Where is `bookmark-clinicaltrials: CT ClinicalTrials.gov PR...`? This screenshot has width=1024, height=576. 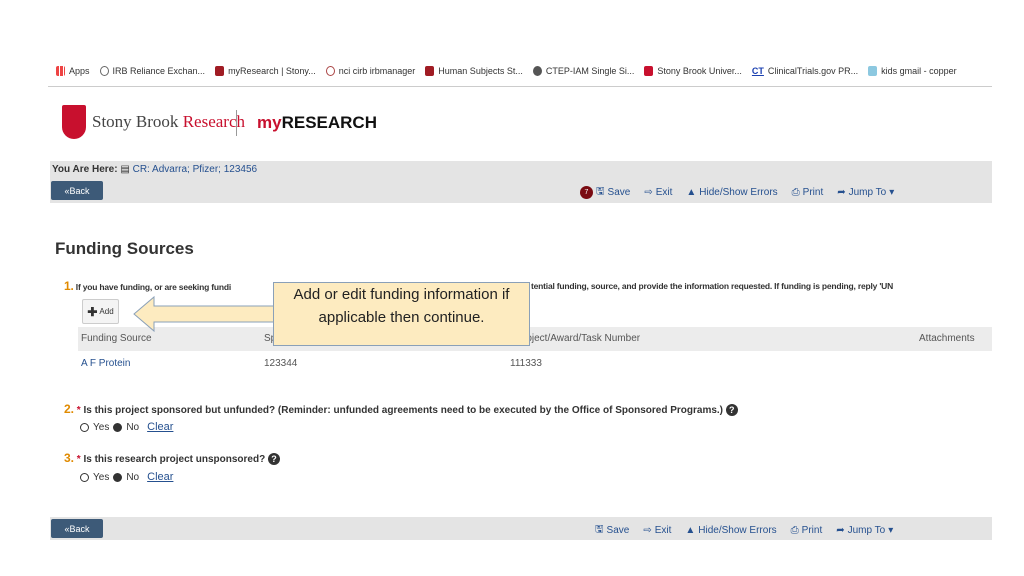 bookmark-clinicaltrials: CT ClinicalTrials.gov PR... is located at coordinates (805, 71).